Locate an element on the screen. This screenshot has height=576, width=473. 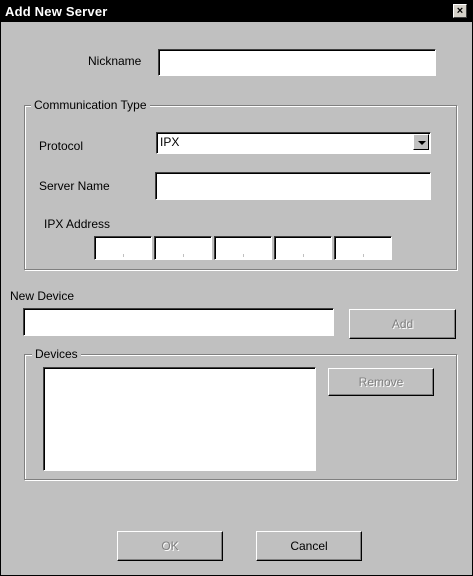
close-icon: × is located at coordinates (460, 11).